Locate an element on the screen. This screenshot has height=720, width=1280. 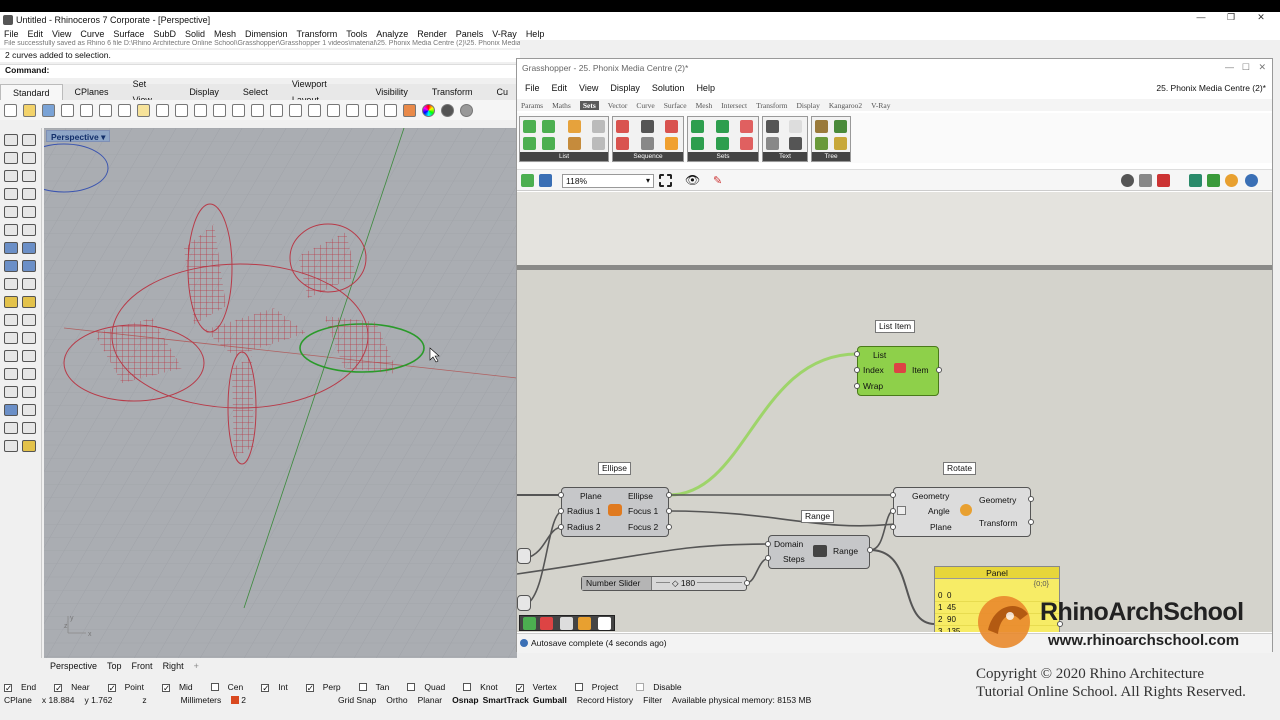
gh-tab-sets: Sets is located at coordinates (589, 105).